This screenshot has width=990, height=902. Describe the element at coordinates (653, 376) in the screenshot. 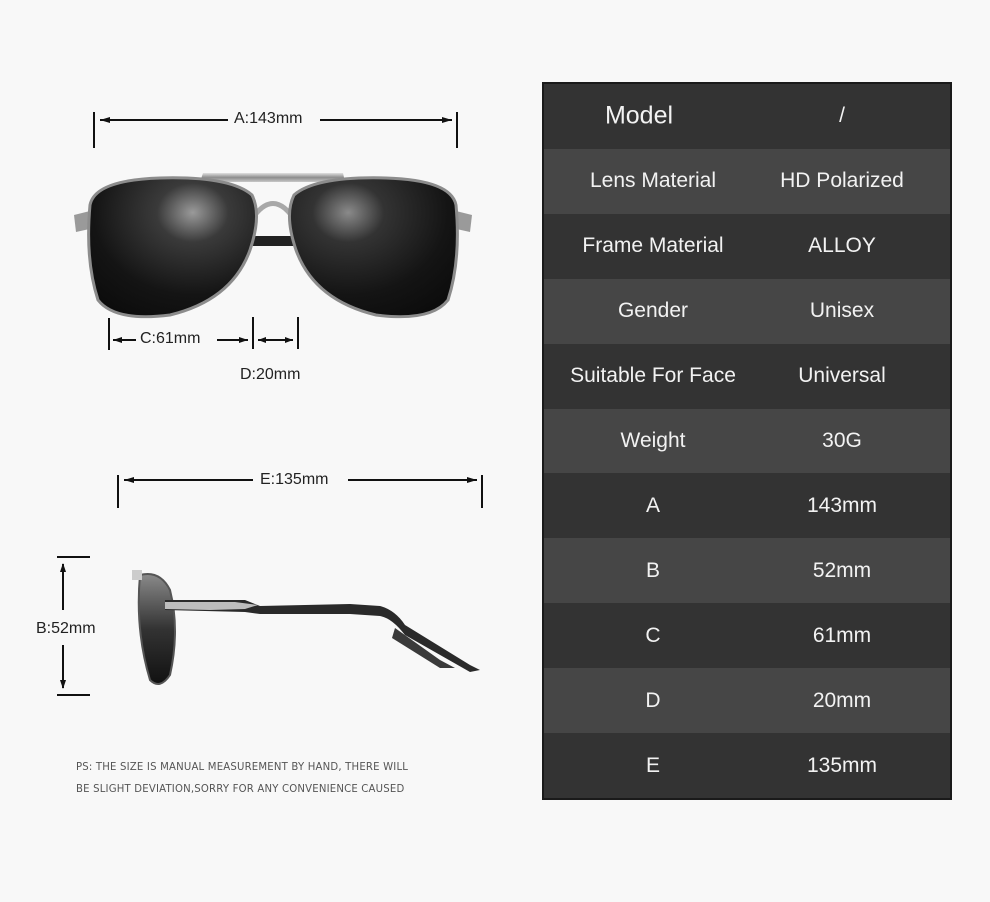

I see `spec-key: Suitable For Face` at that location.